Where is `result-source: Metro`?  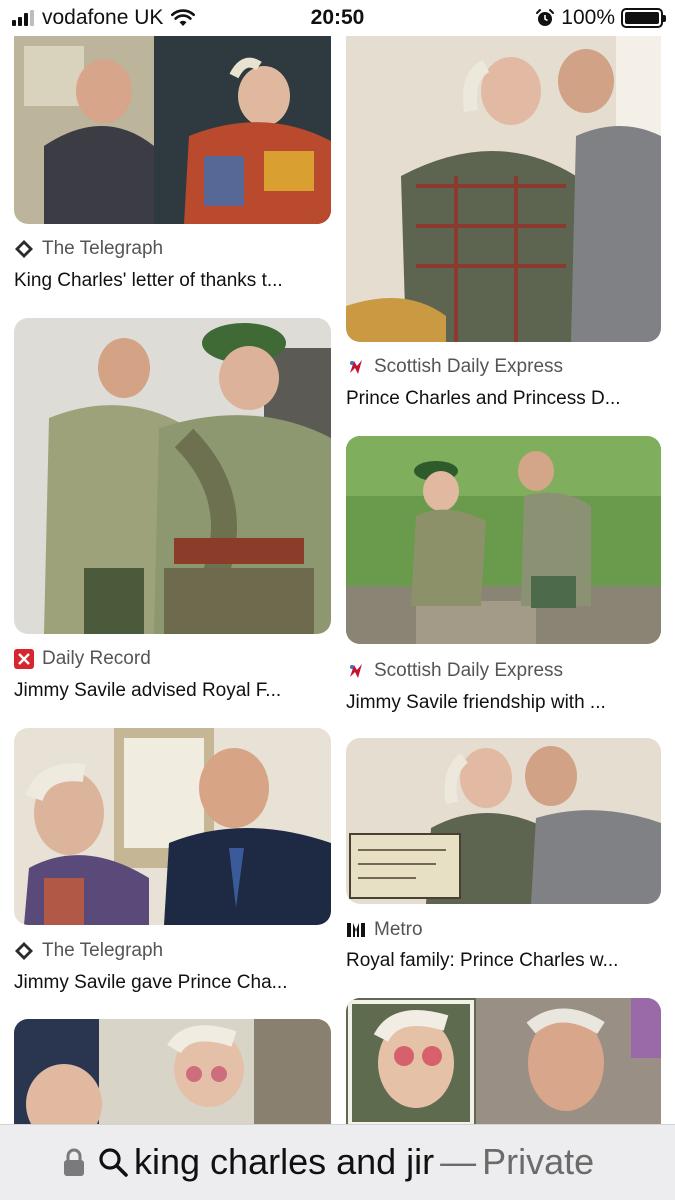 result-source: Metro is located at coordinates (384, 930).